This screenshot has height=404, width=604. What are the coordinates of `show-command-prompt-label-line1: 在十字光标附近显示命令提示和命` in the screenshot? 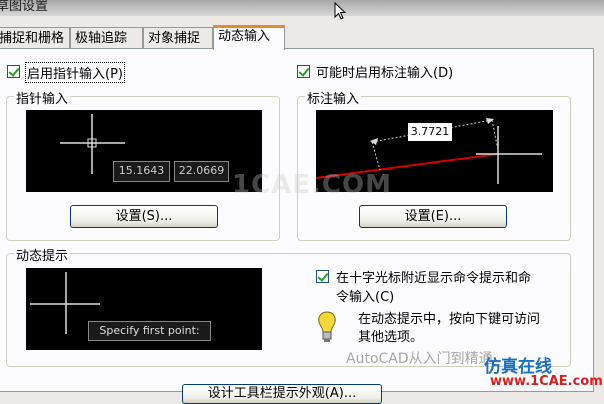 It's located at (433, 276).